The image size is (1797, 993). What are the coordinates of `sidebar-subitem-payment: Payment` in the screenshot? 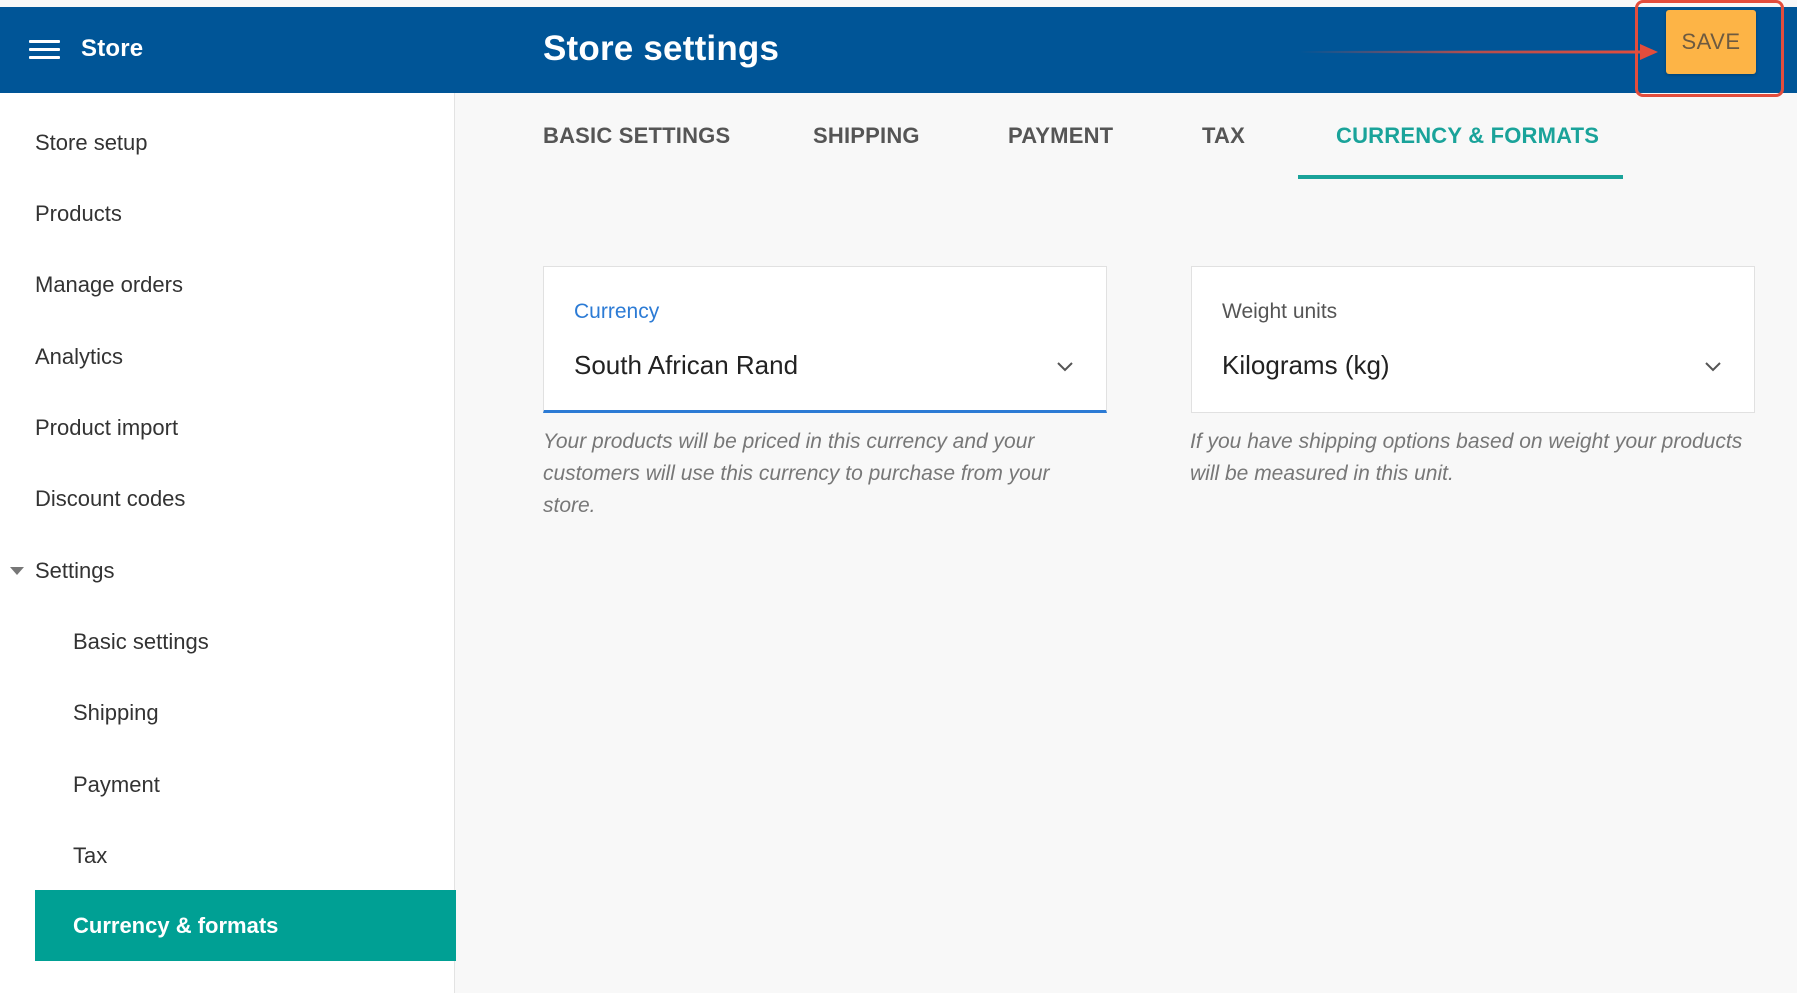 It's located at (116, 785).